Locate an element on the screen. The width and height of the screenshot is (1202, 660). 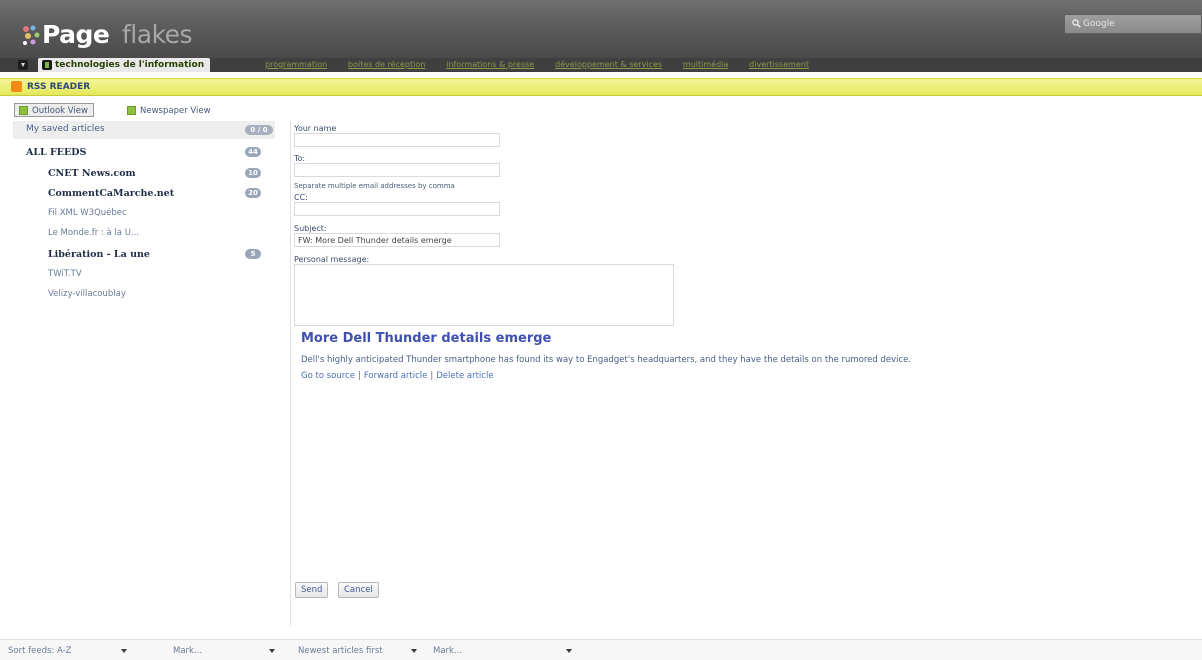
sidebar-item-cnet: CNET News.com 10 is located at coordinates (144, 173).